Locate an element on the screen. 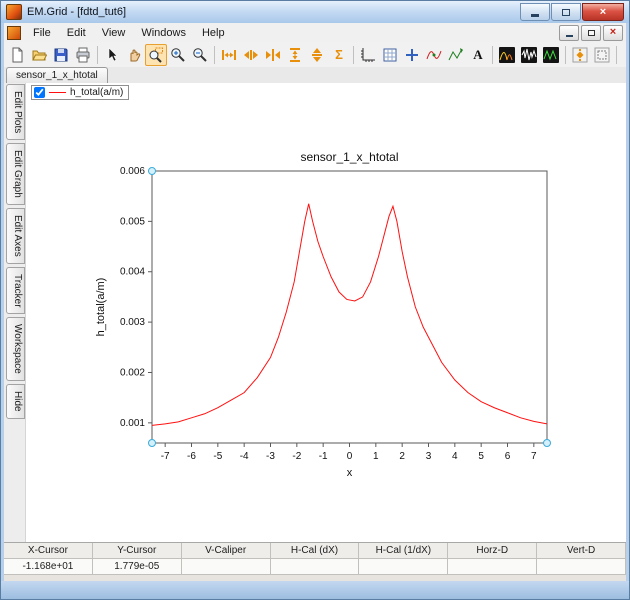 Image resolution: width=630 pixels, height=600 pixels. menu-file: File is located at coordinates (42, 33).